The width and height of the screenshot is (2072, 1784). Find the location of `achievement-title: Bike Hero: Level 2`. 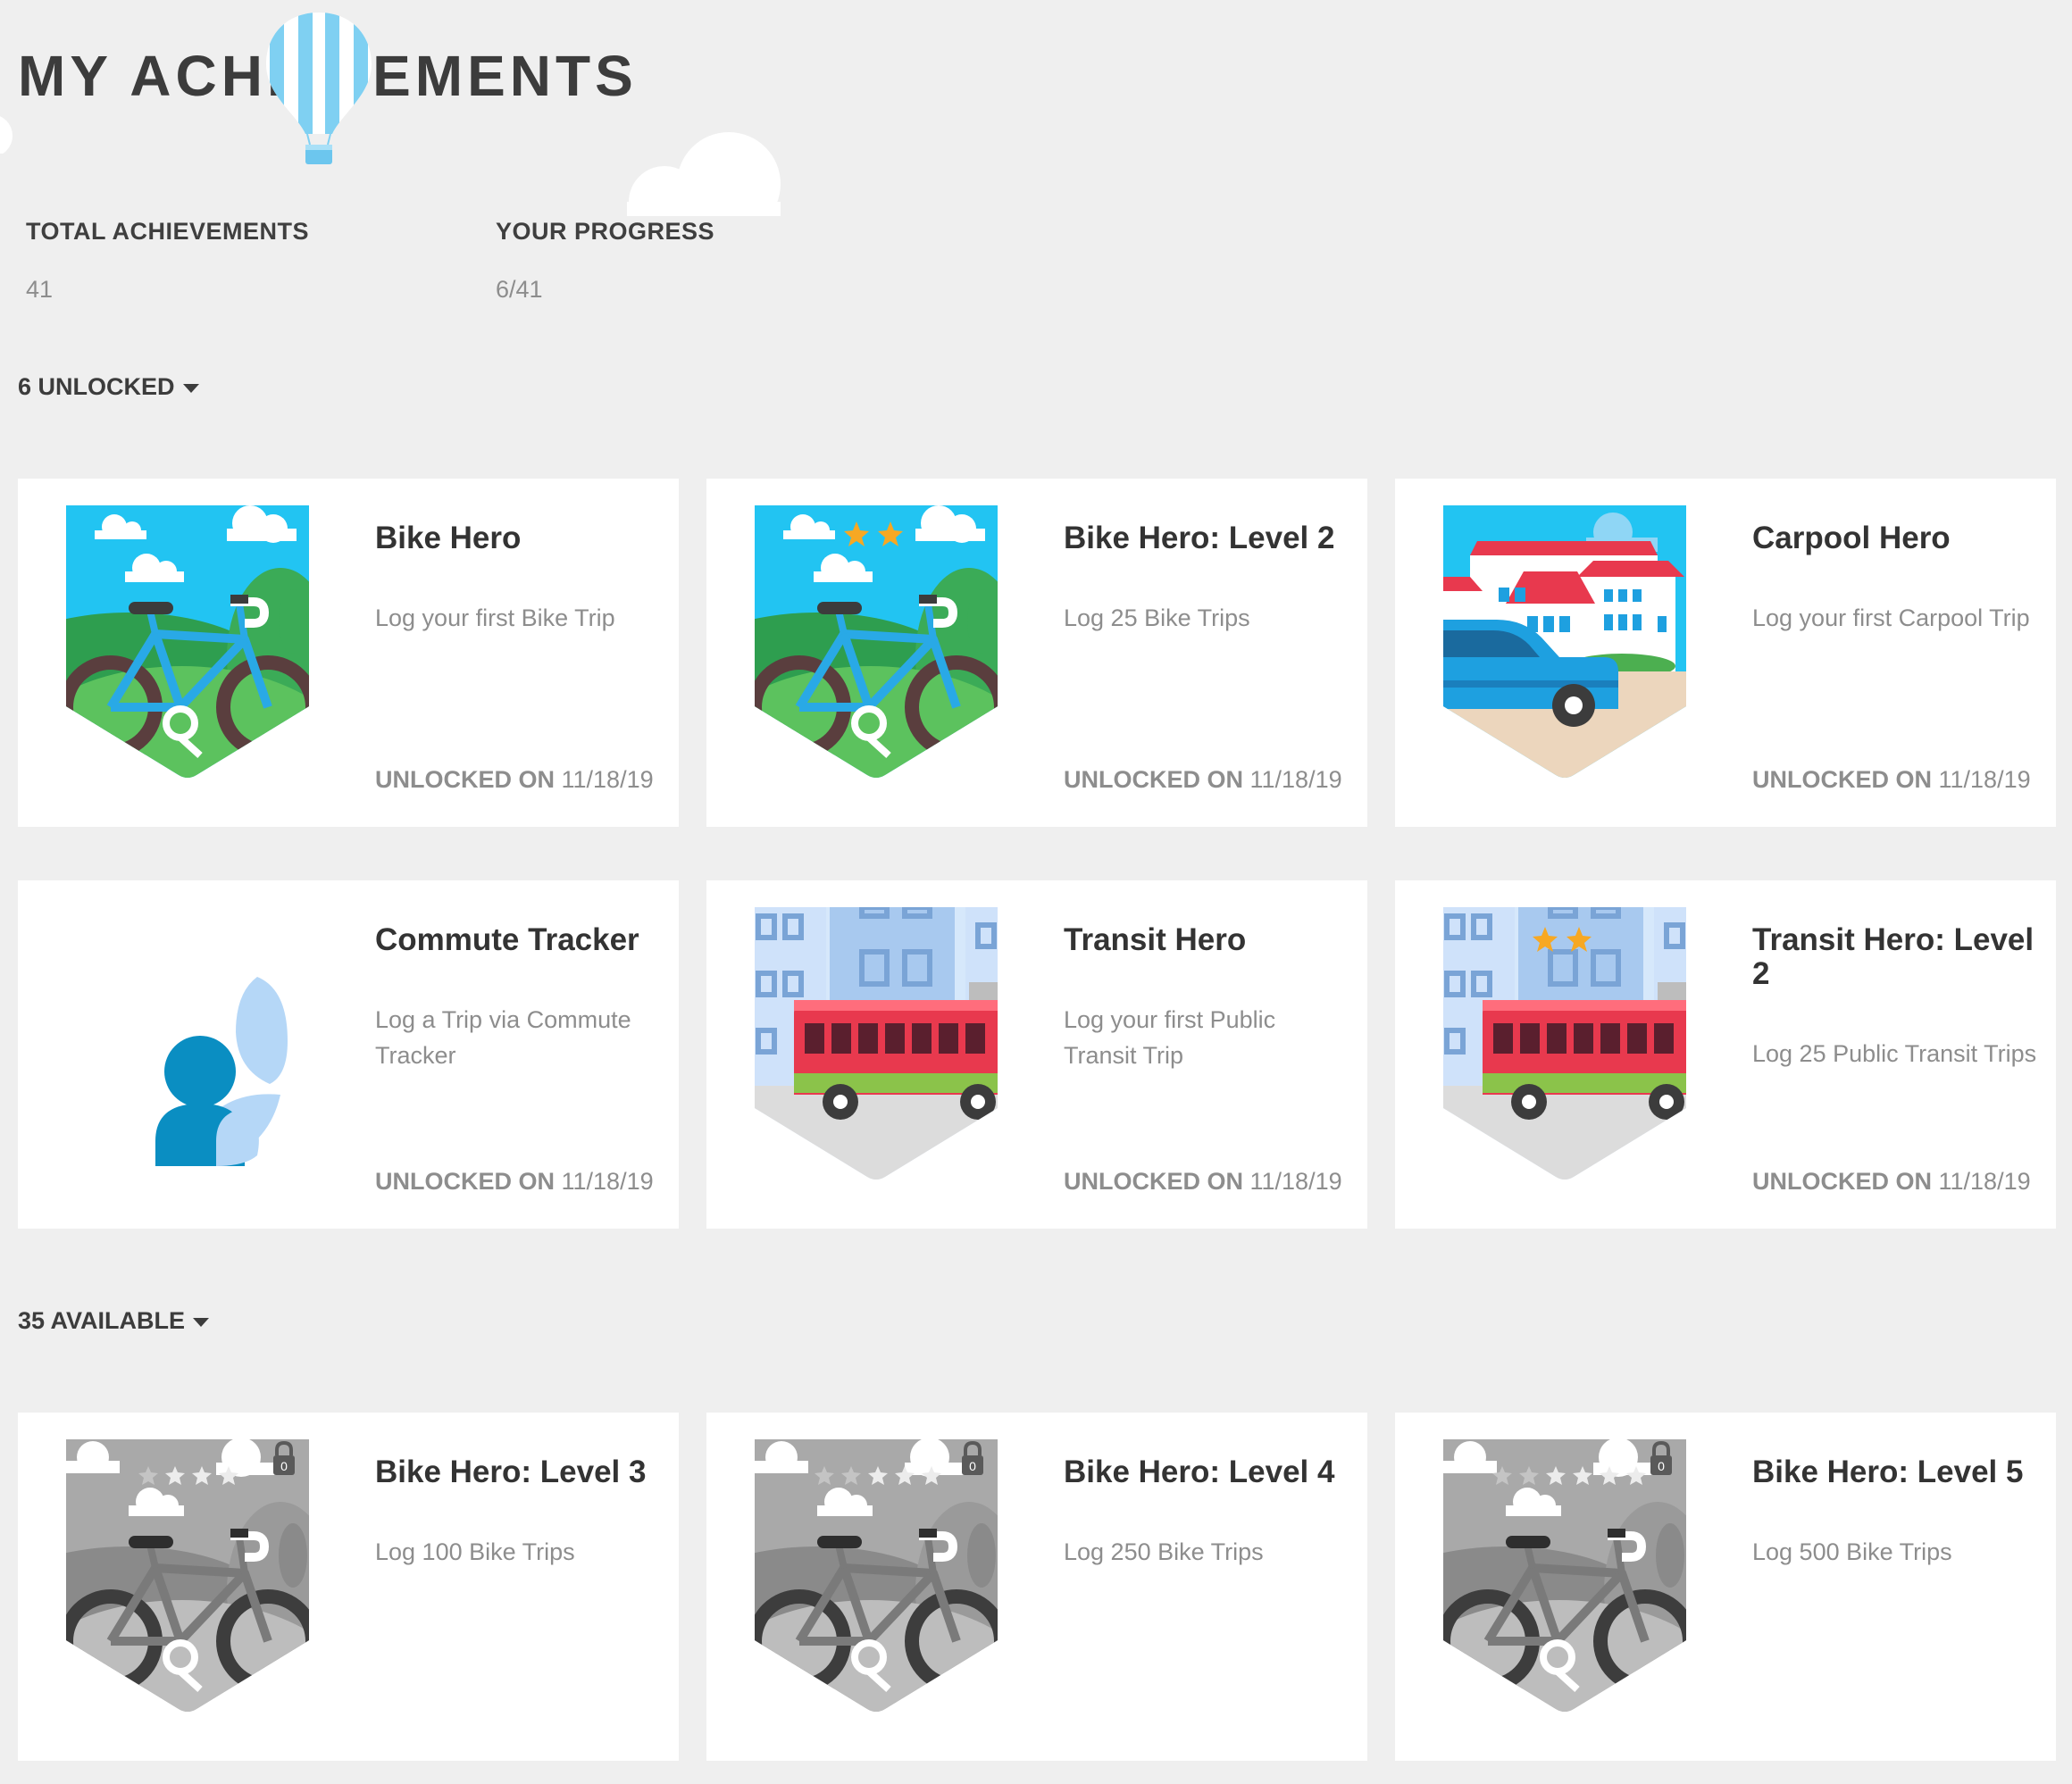

achievement-title: Bike Hero: Level 2 is located at coordinates (1199, 538).